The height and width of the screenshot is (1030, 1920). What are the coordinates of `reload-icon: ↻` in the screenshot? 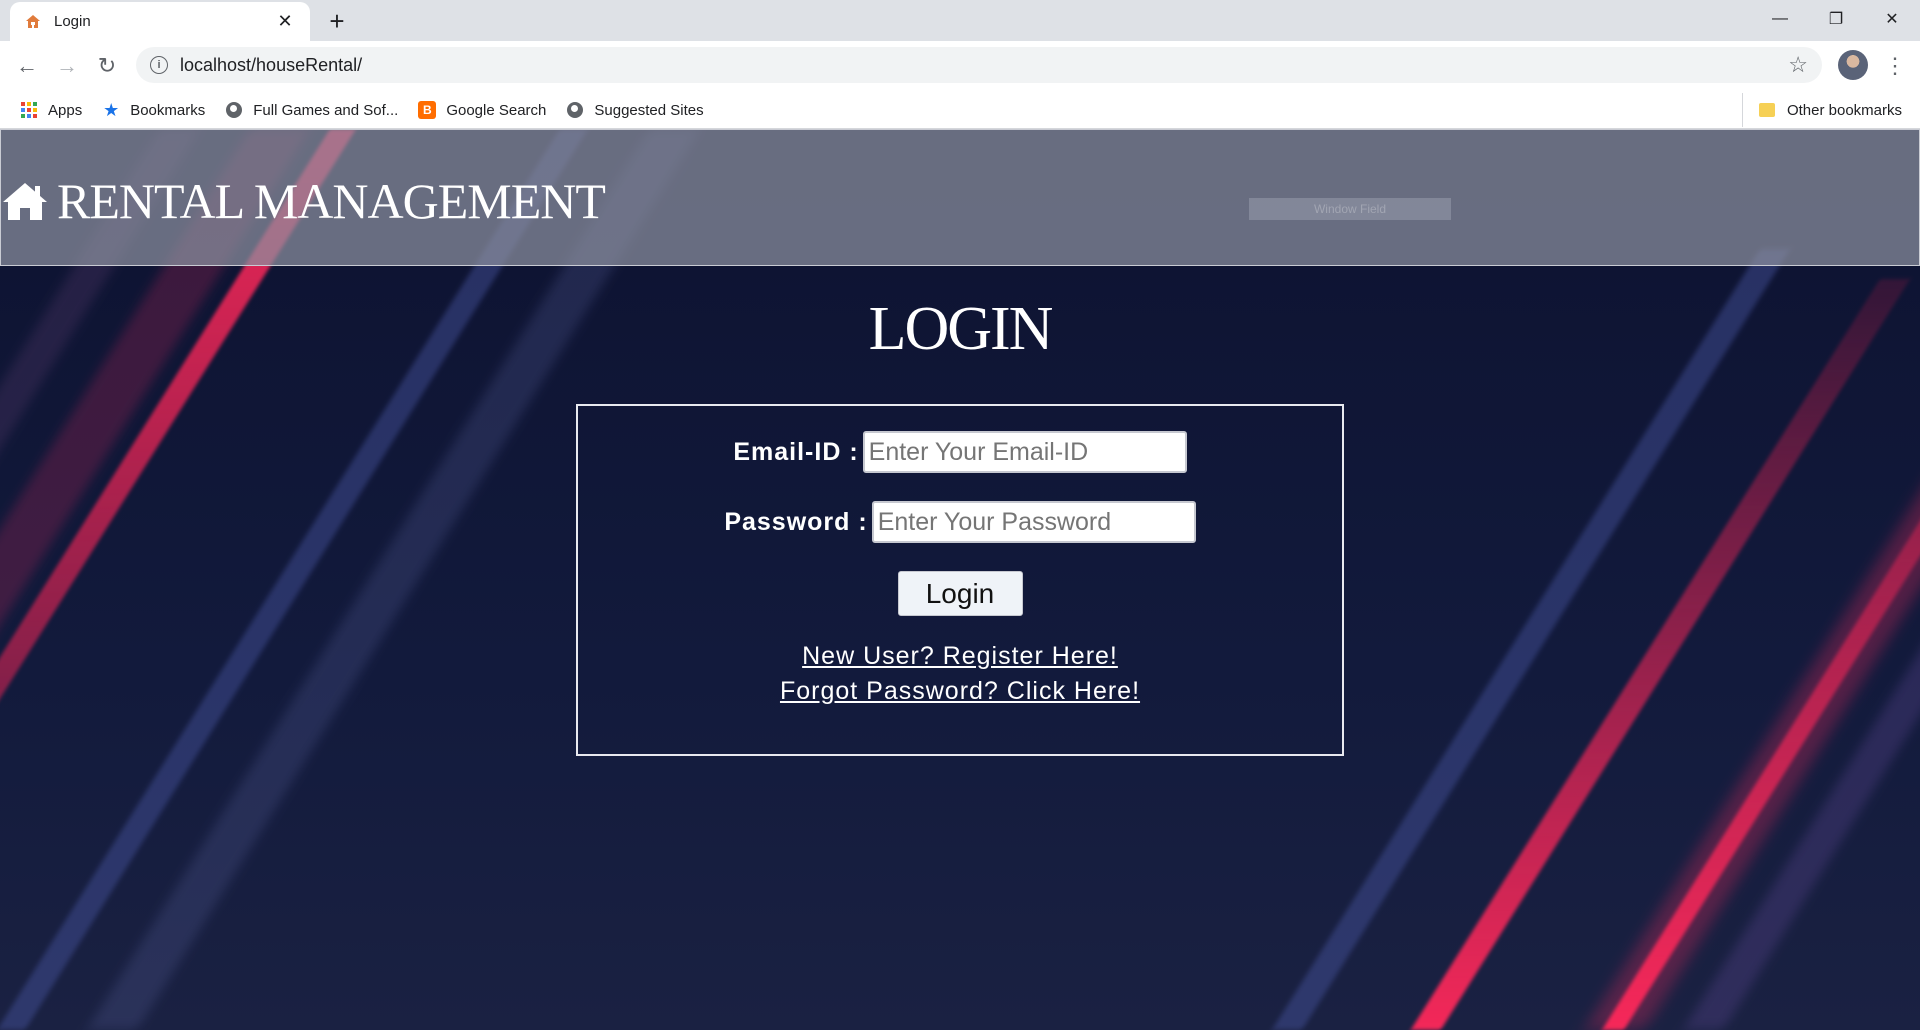 It's located at (107, 66).